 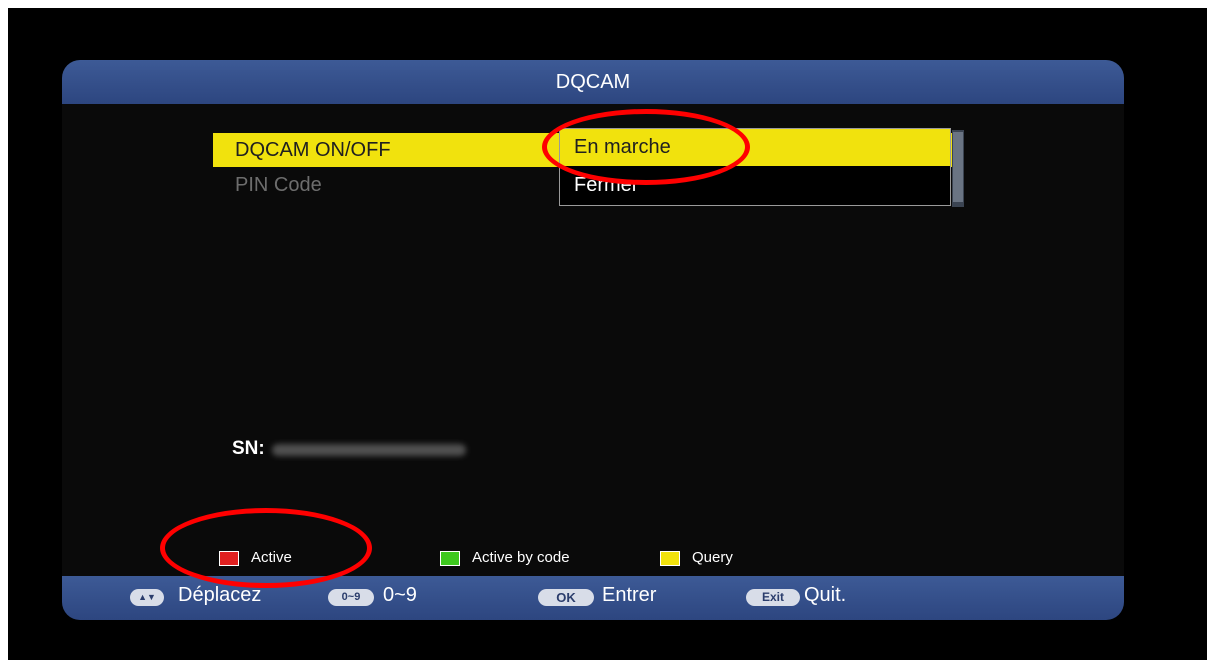 I want to click on scrollbar-thumb, so click(x=958, y=167).